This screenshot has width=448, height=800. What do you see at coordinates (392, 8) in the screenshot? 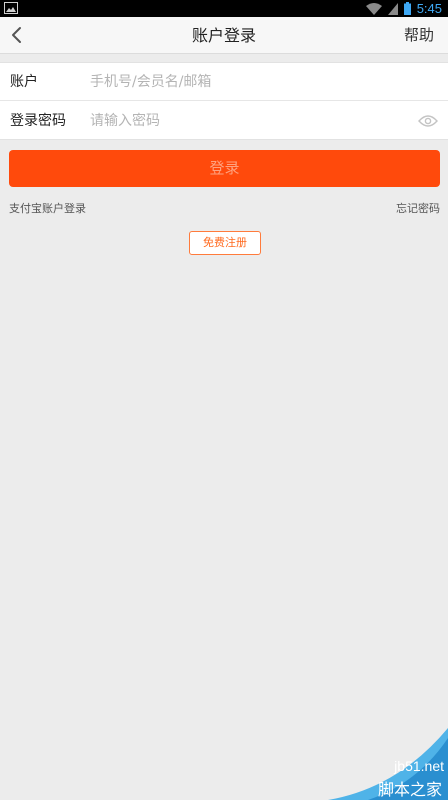
I see `signal-icon` at bounding box center [392, 8].